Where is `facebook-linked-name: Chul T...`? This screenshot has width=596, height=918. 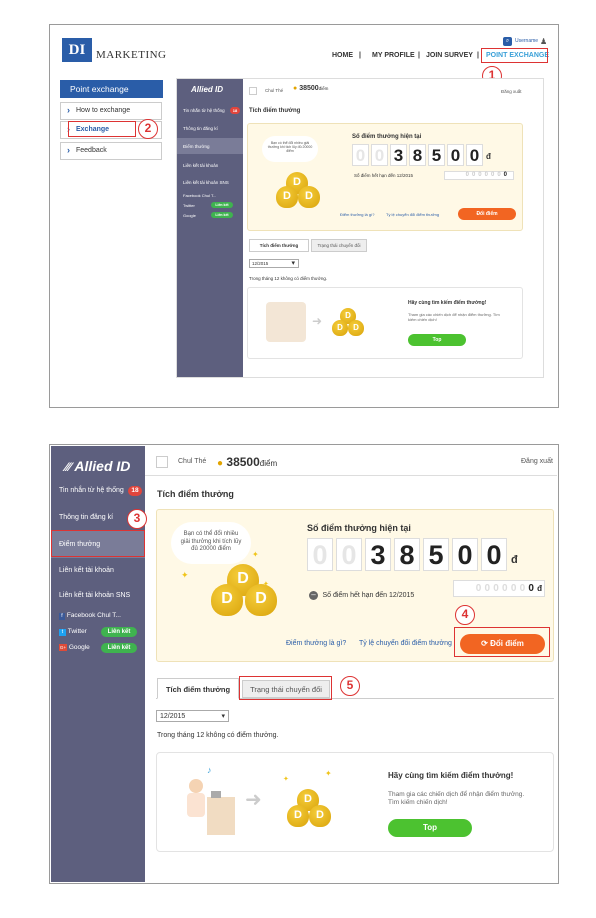 facebook-linked-name: Chul T... is located at coordinates (109, 615).